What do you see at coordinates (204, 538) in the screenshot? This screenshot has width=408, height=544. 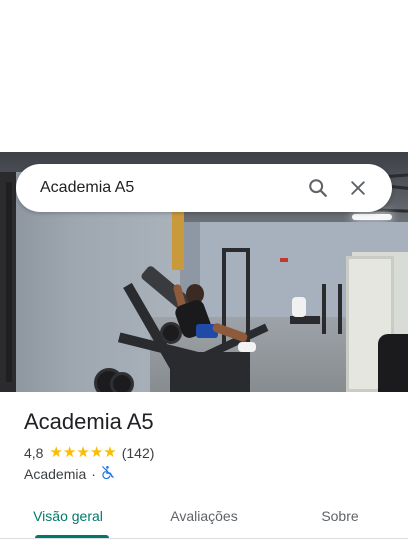 I see `tabs-divider` at bounding box center [204, 538].